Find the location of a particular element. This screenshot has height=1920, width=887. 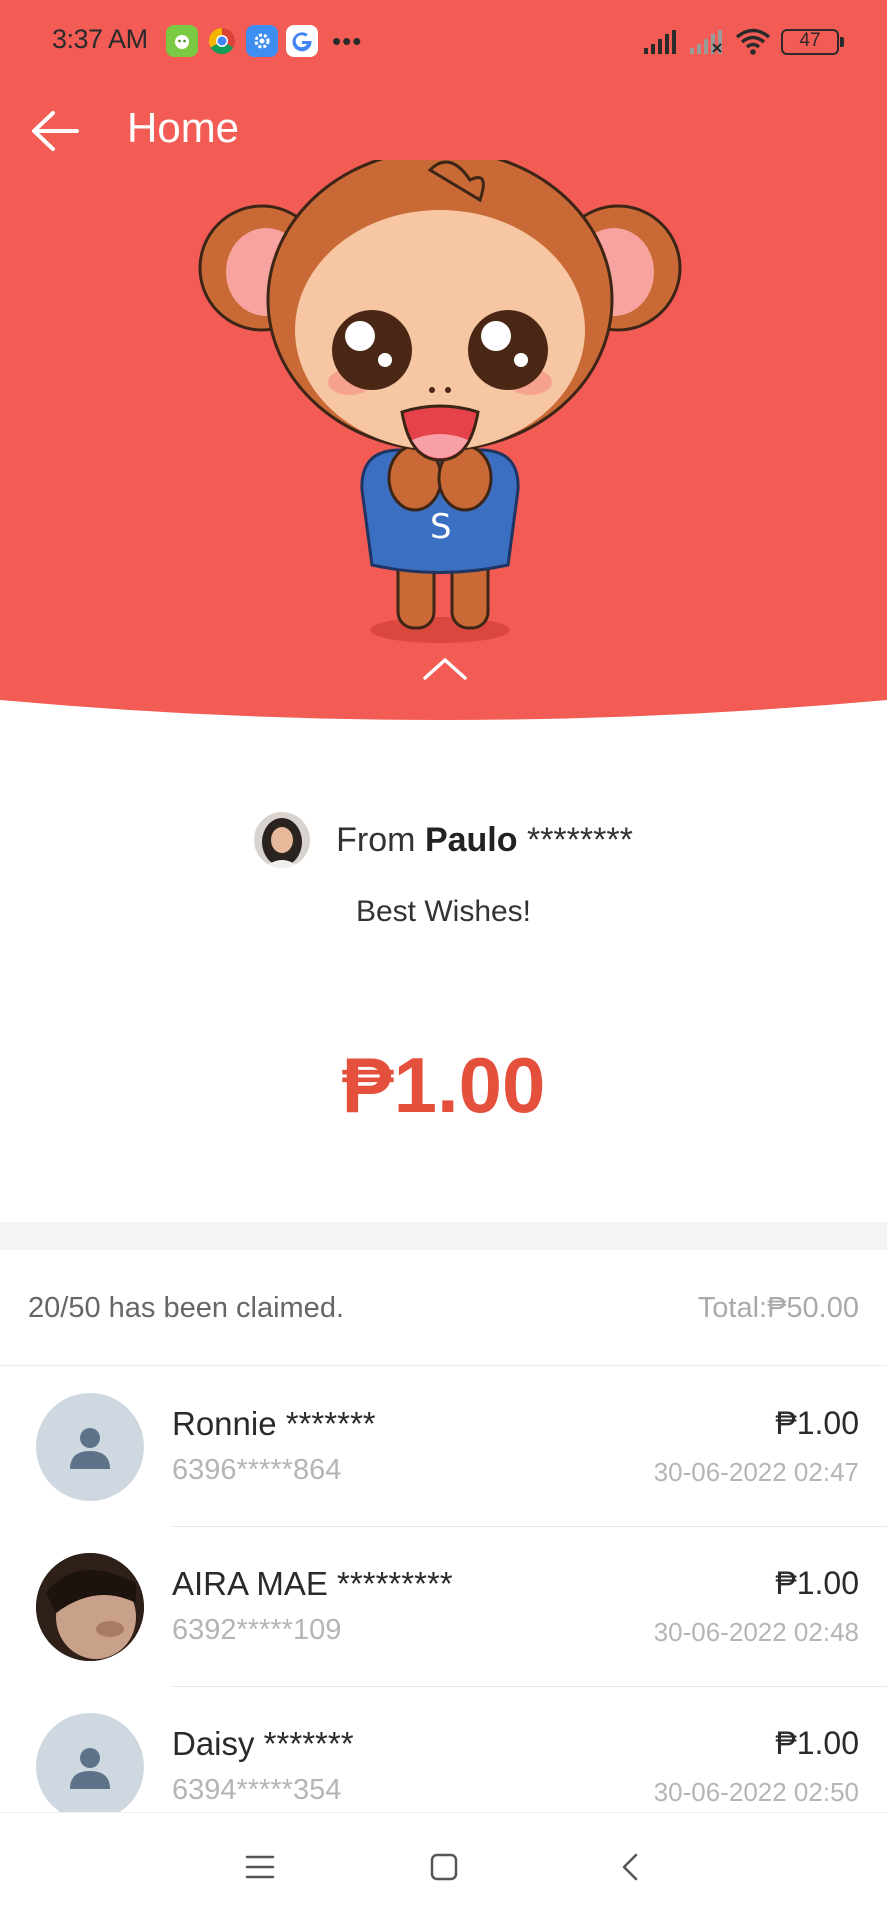

claim-date: 30-06-2022 02:50 is located at coordinates (756, 1792).